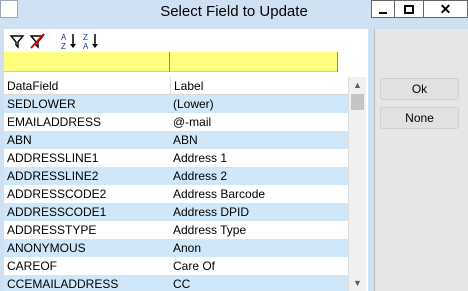  What do you see at coordinates (419, 118) in the screenshot?
I see `none-button: None` at bounding box center [419, 118].